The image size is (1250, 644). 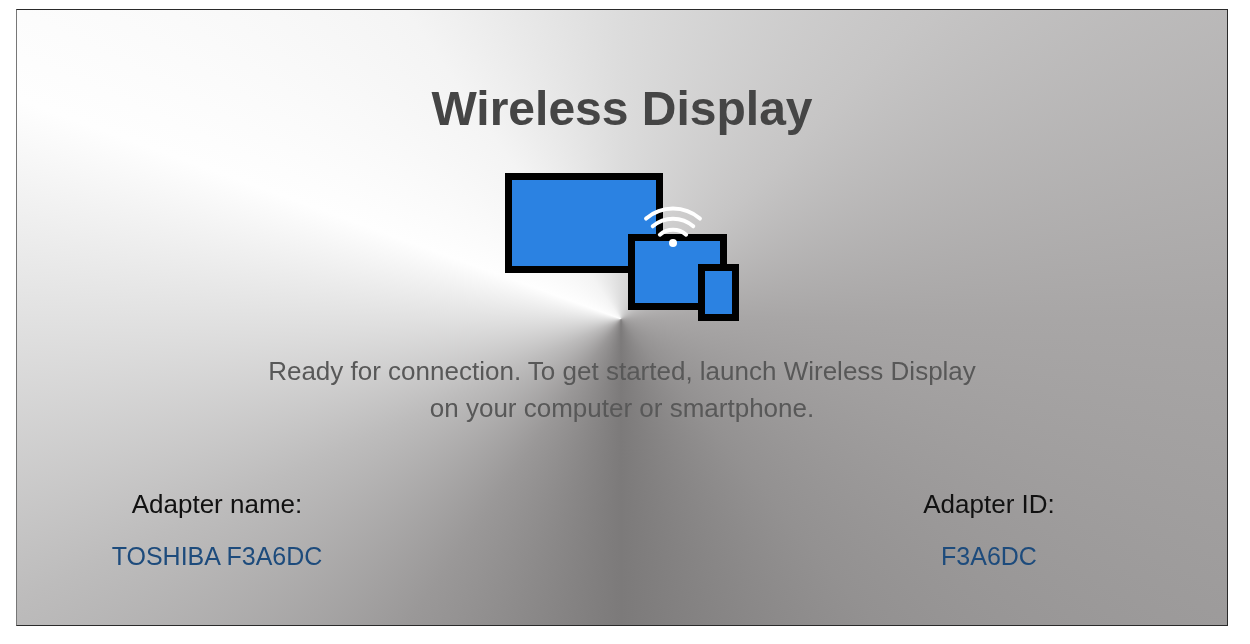 I want to click on adapter-id-label: Adapter ID:, so click(x=989, y=504).